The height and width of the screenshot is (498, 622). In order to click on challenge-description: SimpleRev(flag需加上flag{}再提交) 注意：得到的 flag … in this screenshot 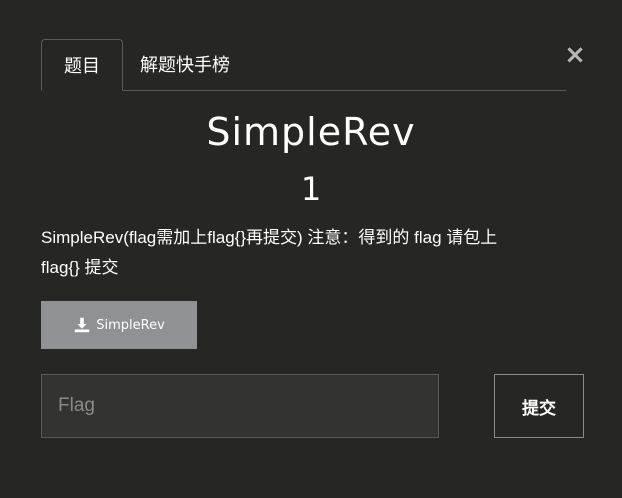, I will do `click(311, 253)`.